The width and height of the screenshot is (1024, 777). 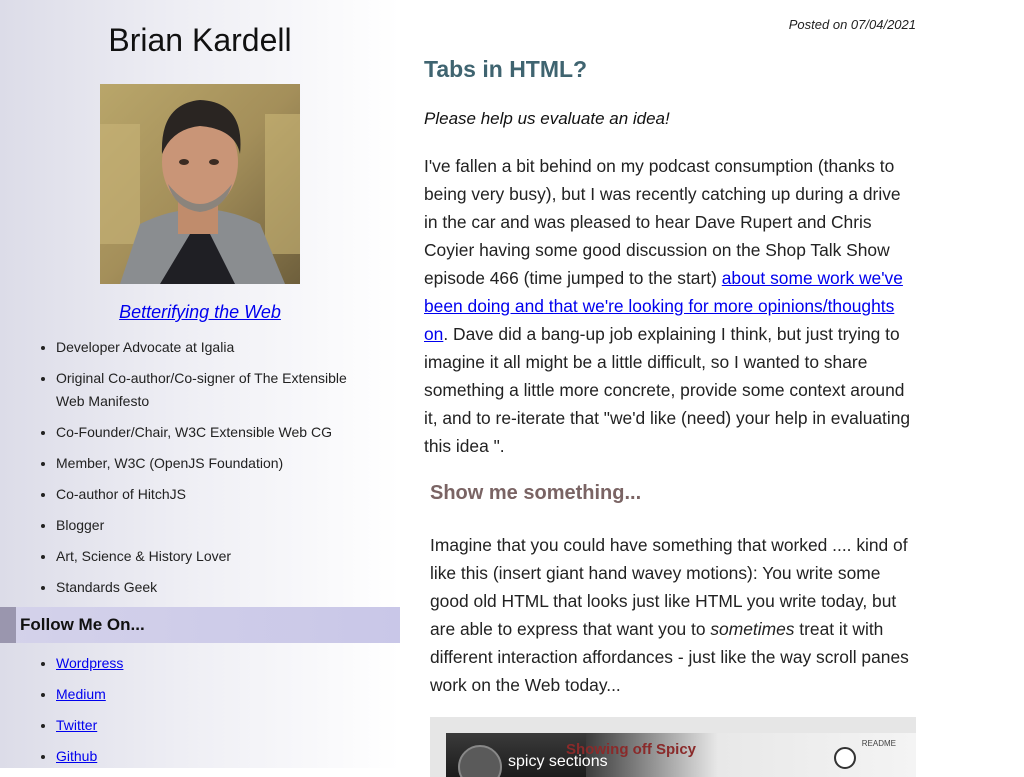 What do you see at coordinates (681, 755) in the screenshot?
I see `video-player: Showing off Spicy spicy sections README` at bounding box center [681, 755].